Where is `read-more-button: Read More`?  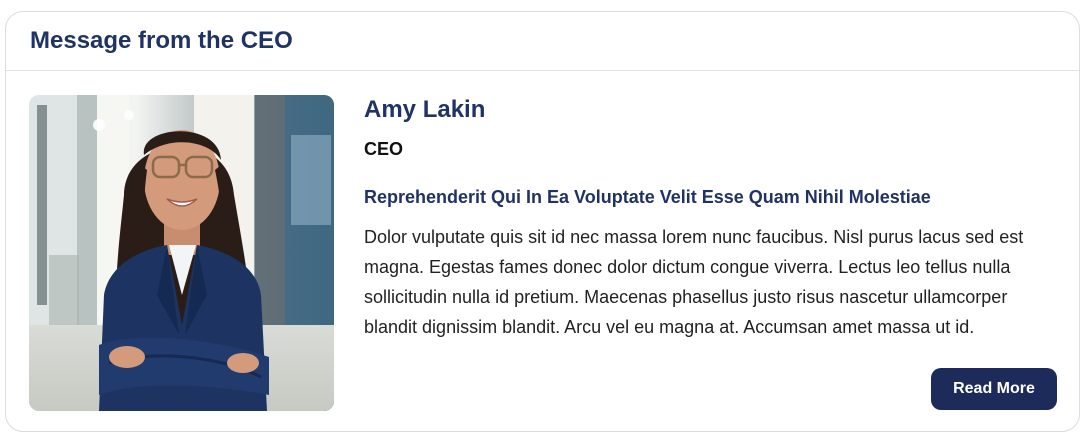
read-more-button: Read More is located at coordinates (994, 389).